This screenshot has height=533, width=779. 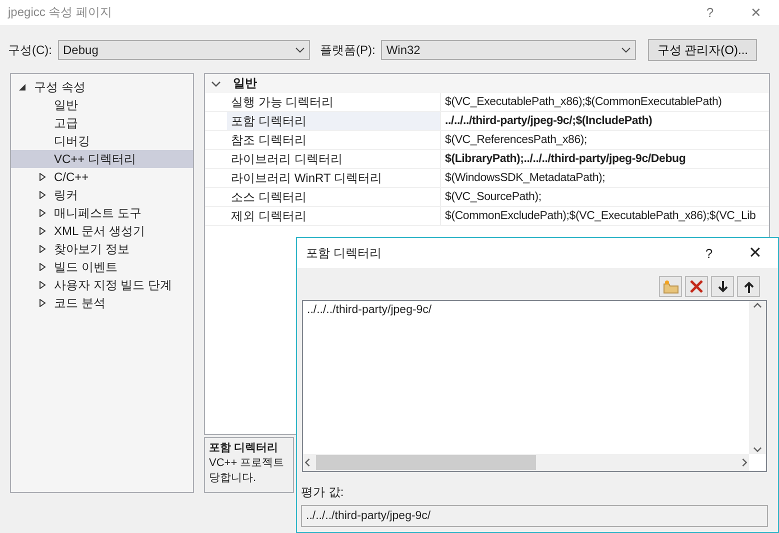 I want to click on platform-dropdown: Win32, so click(x=508, y=50).